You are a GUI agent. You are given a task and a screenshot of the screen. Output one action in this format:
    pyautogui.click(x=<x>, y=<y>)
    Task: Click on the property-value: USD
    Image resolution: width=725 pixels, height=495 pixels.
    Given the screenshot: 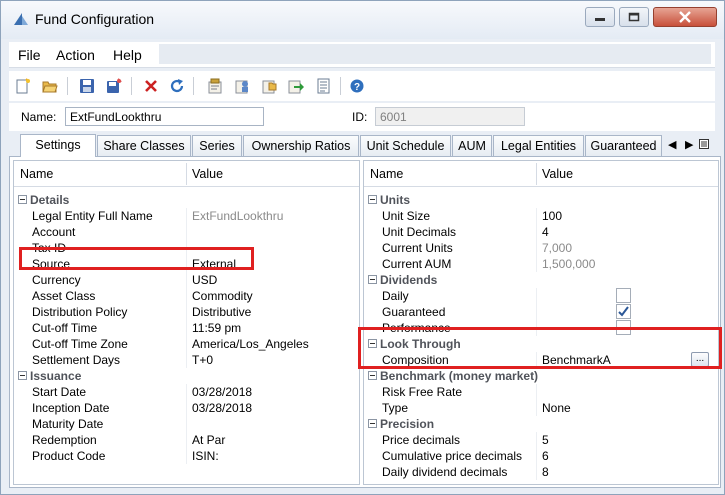 What is the action you would take?
    pyautogui.click(x=204, y=280)
    